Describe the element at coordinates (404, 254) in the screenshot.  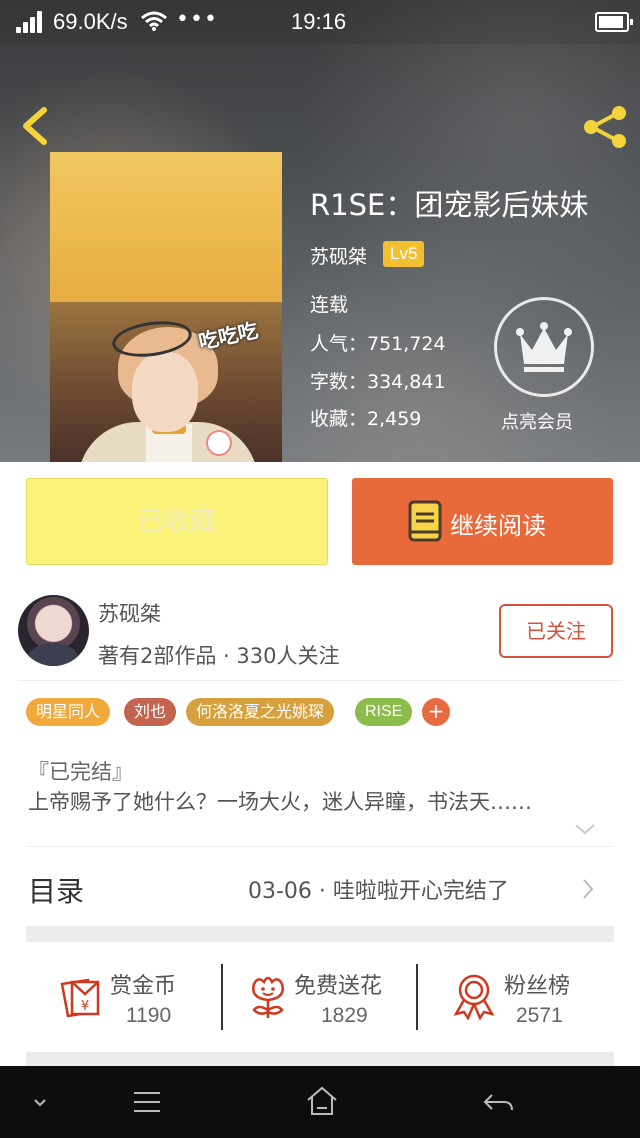
I see `level-badge: Lv5` at that location.